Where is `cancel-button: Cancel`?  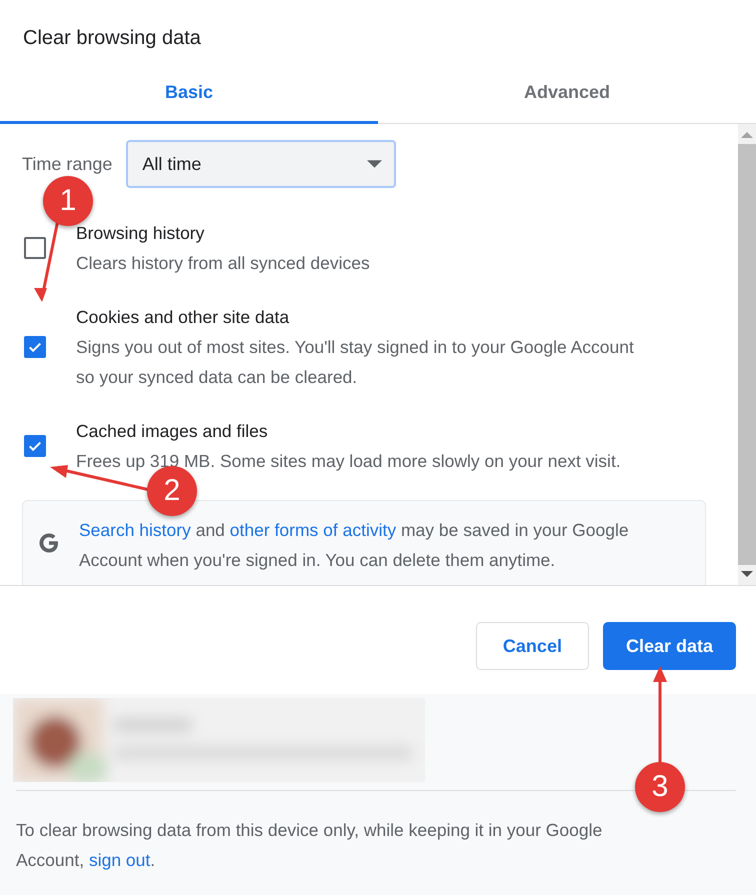
cancel-button: Cancel is located at coordinates (532, 646).